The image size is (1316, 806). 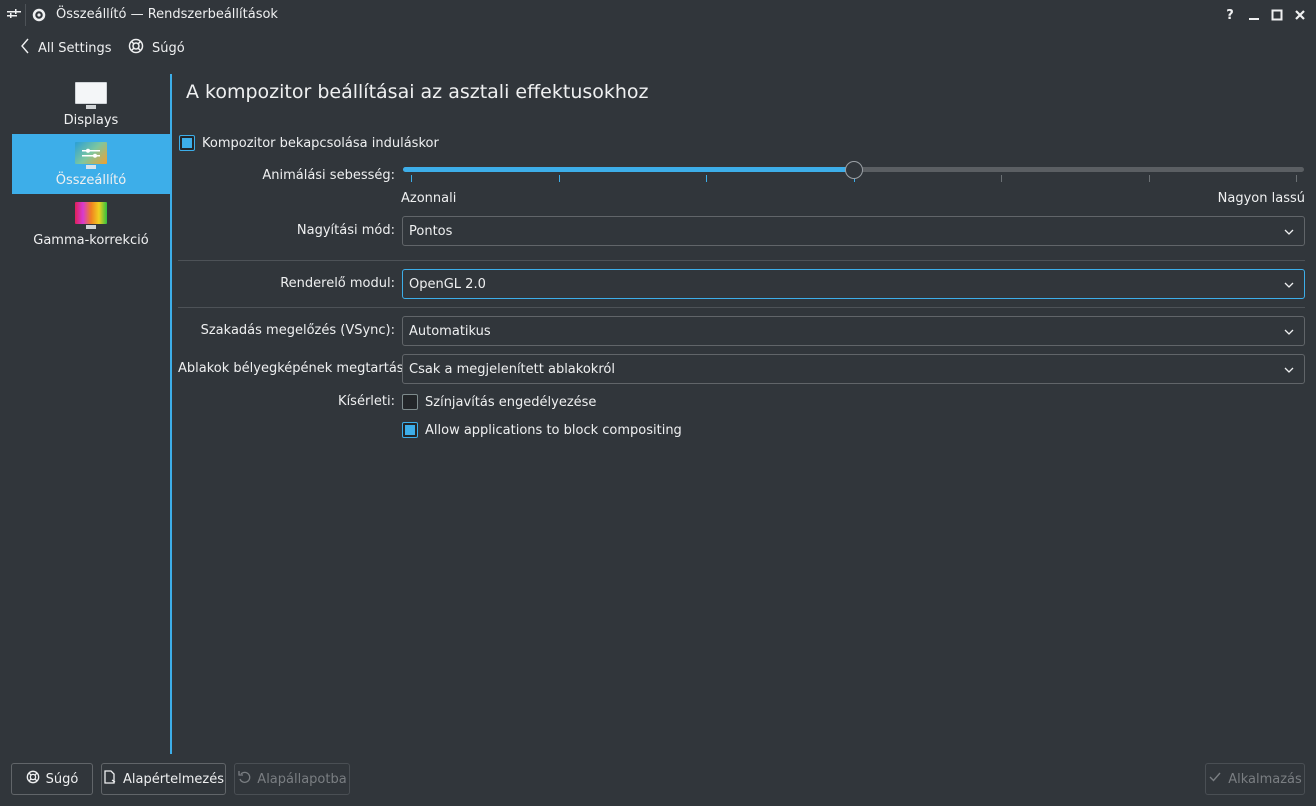 I want to click on title-bar: Összeállító — Rendszerbeállítások ?, so click(x=658, y=15).